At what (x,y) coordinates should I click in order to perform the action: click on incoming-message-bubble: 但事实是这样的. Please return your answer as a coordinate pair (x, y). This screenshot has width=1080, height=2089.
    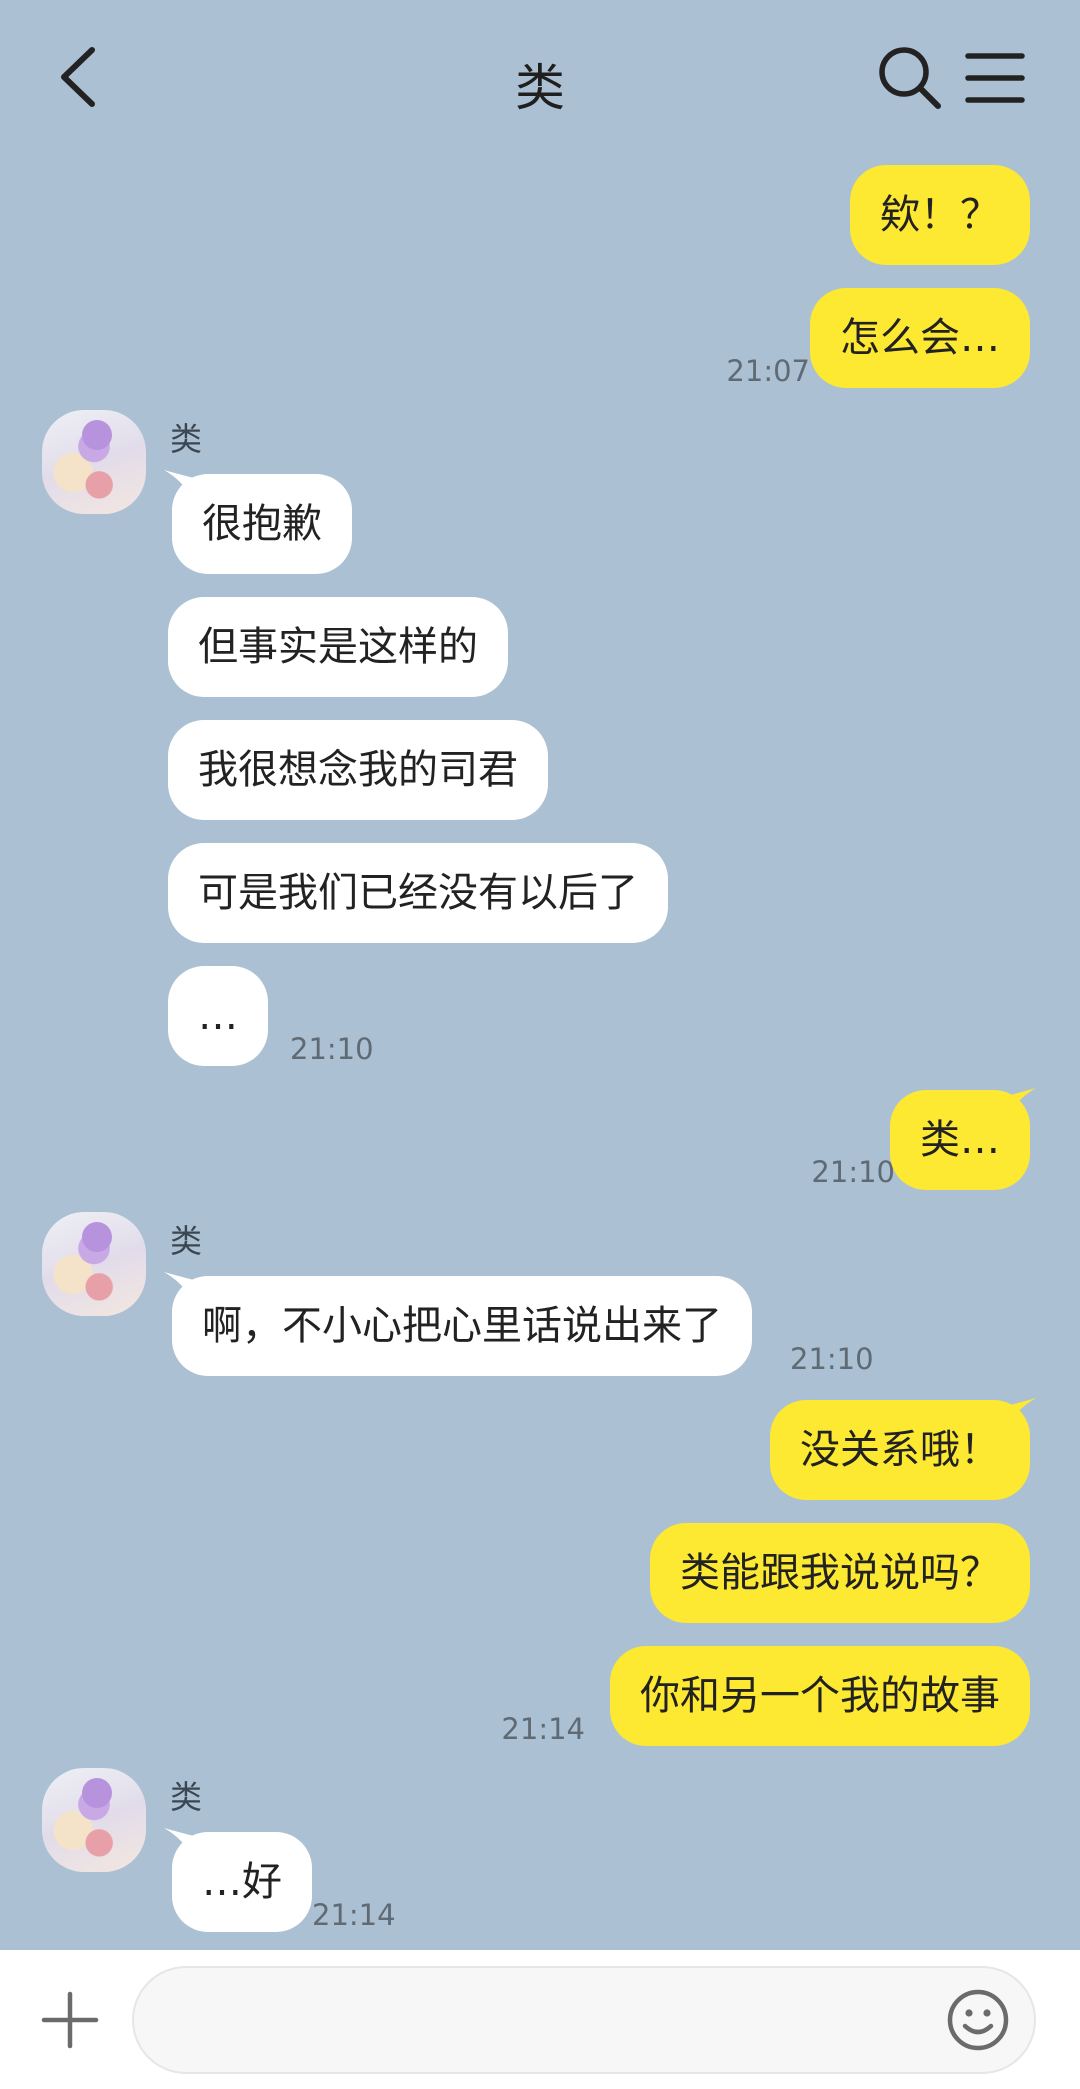
    Looking at the image, I should click on (338, 647).